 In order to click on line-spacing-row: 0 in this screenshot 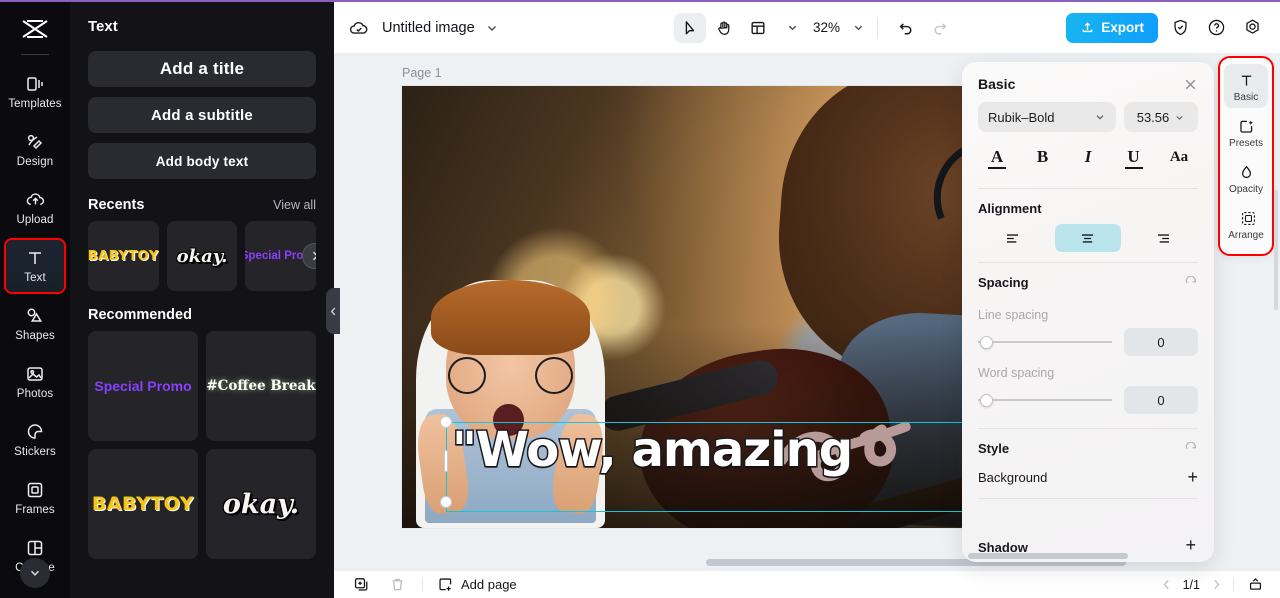, I will do `click(1088, 340)`.